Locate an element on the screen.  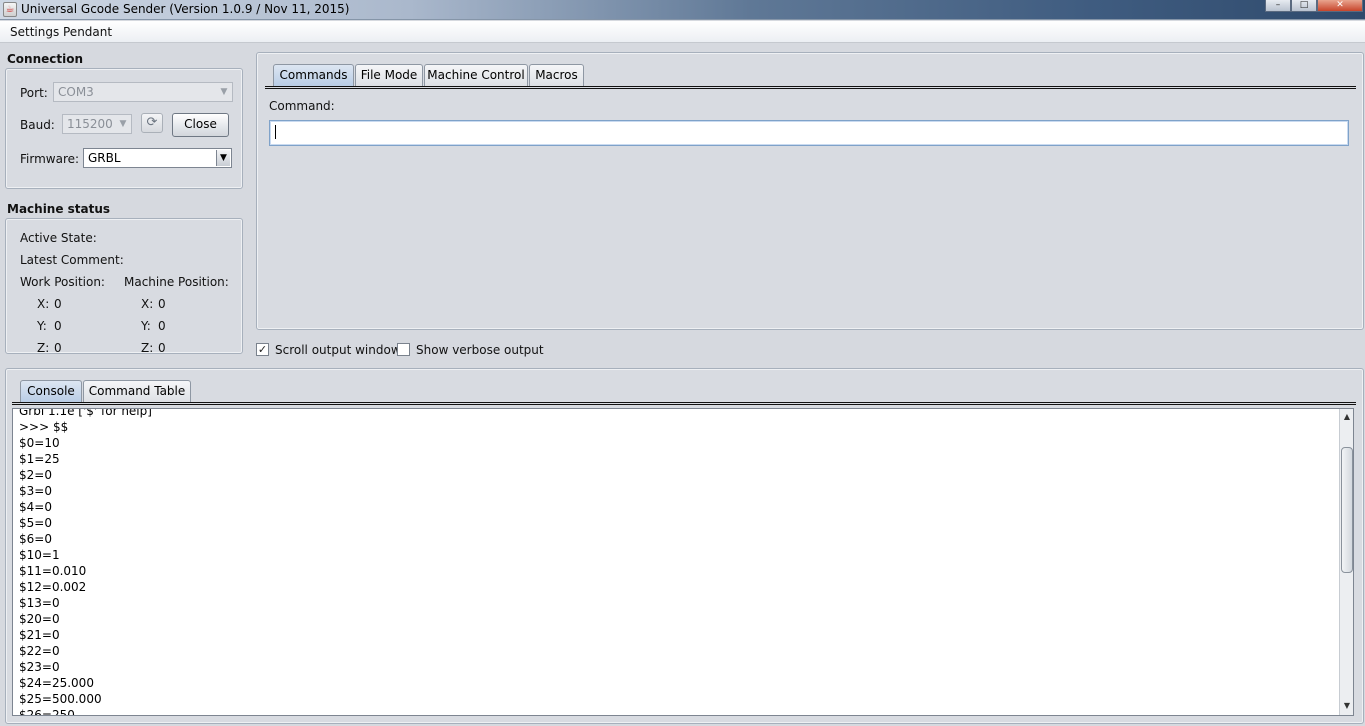
console-line: $12=0.002 is located at coordinates (53, 587).